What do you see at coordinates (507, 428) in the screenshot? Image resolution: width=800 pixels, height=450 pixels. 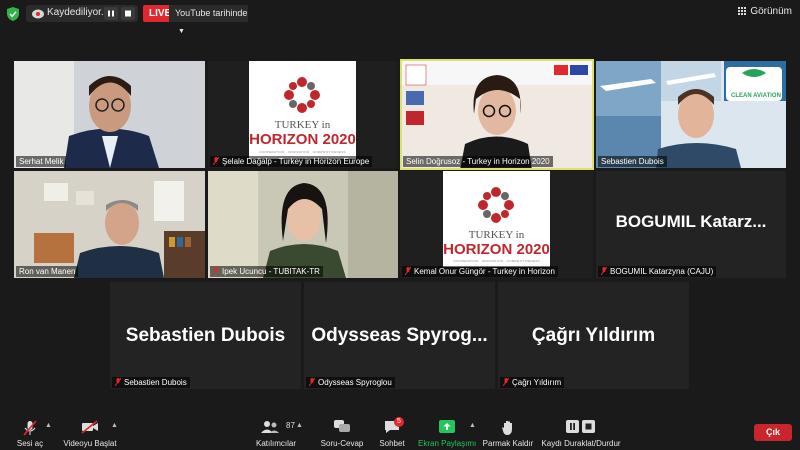 I see `raise-hand-icon` at bounding box center [507, 428].